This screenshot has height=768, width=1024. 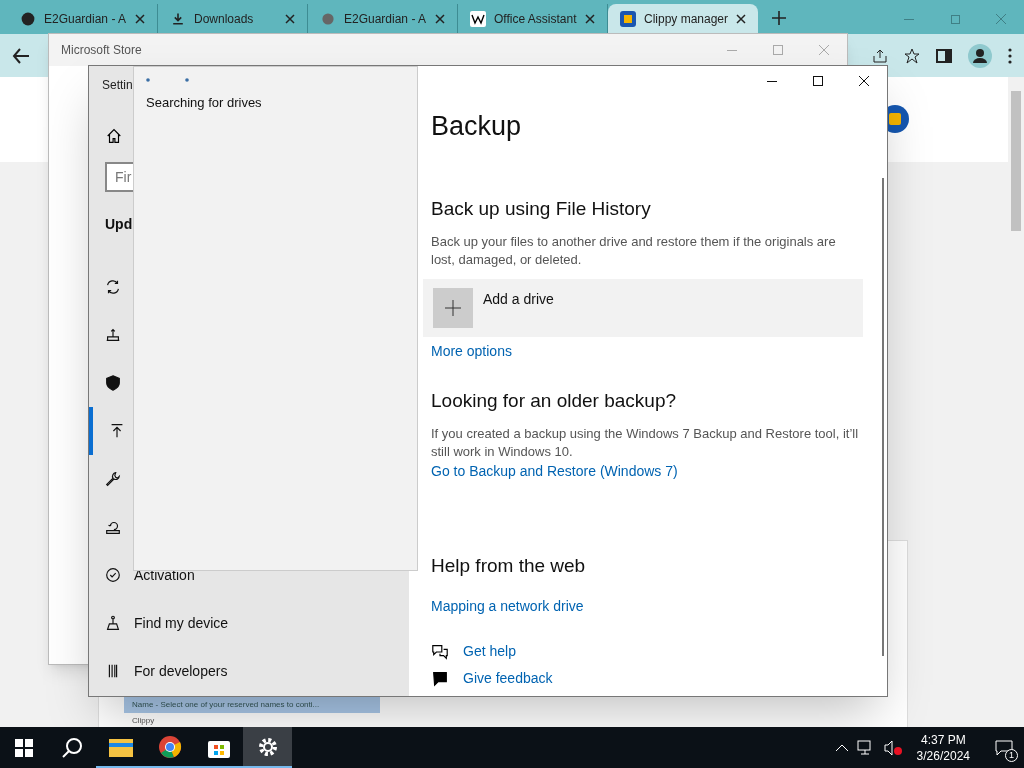 What do you see at coordinates (841, 747) in the screenshot?
I see `chevron-up-icon` at bounding box center [841, 747].